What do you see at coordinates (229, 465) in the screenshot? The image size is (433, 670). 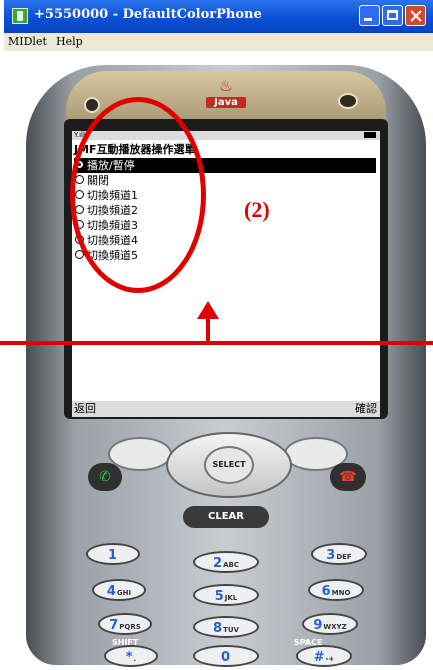 I see `select-button: SELECT` at bounding box center [229, 465].